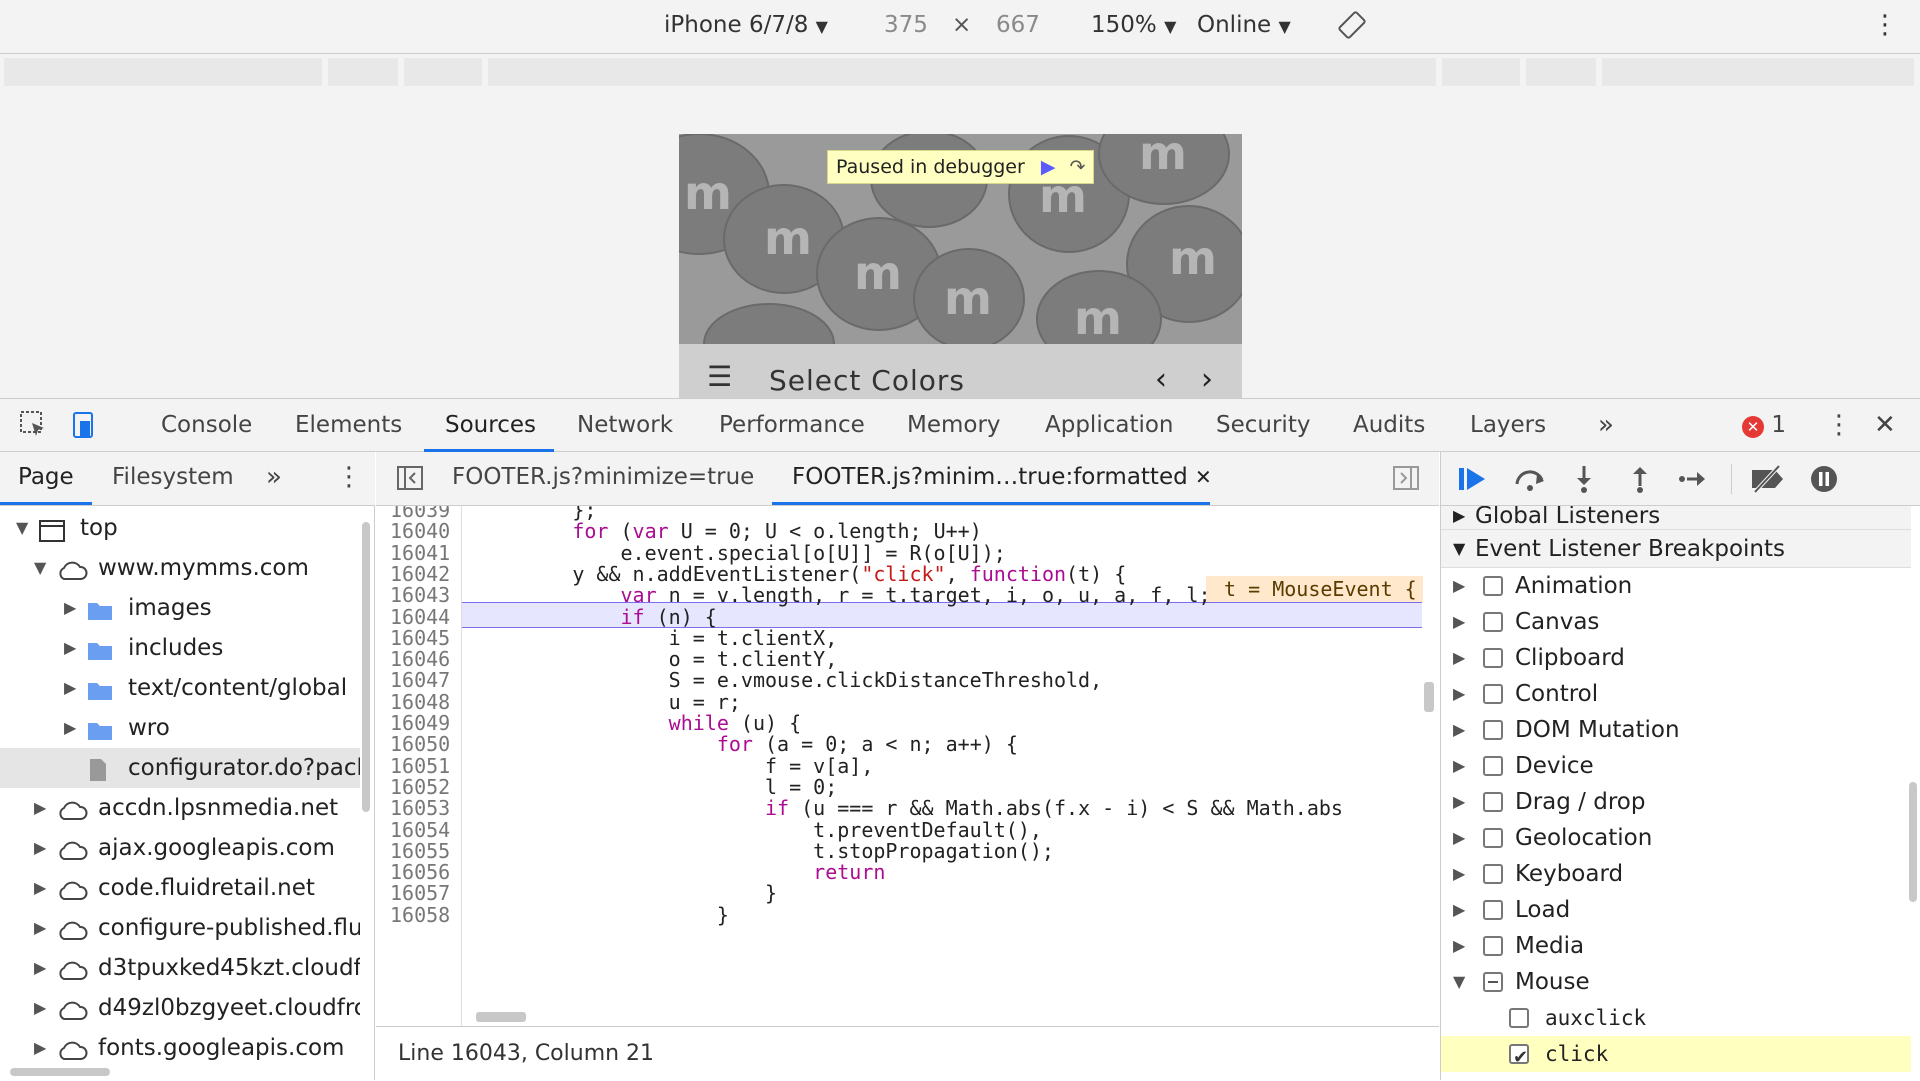 Image resolution: width=1920 pixels, height=1081 pixels. Describe the element at coordinates (1640, 481) in the screenshot. I see `step-out-icon` at that location.